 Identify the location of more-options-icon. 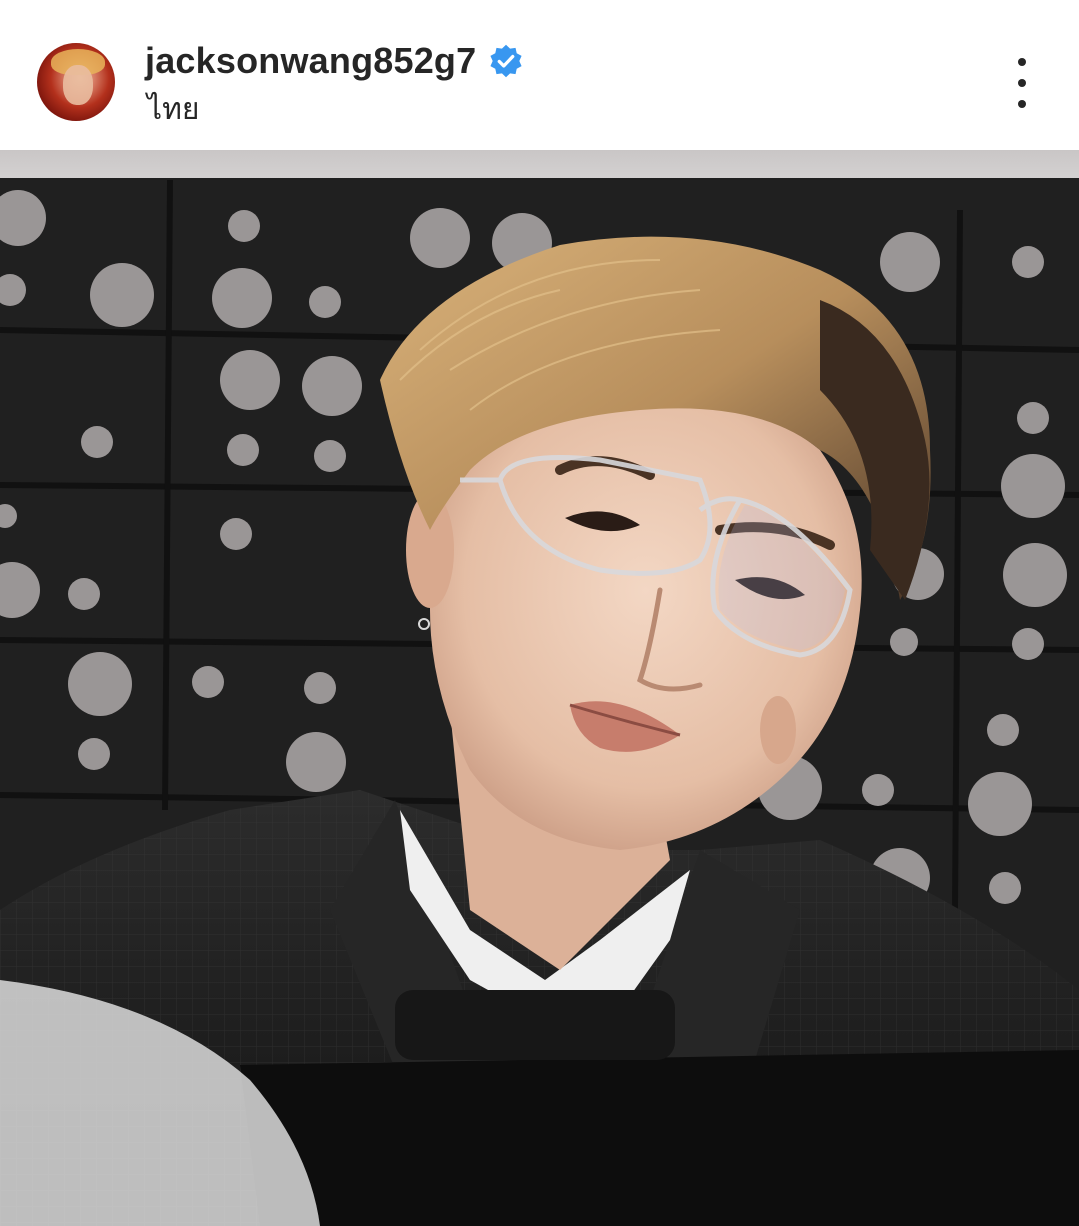
(1022, 62).